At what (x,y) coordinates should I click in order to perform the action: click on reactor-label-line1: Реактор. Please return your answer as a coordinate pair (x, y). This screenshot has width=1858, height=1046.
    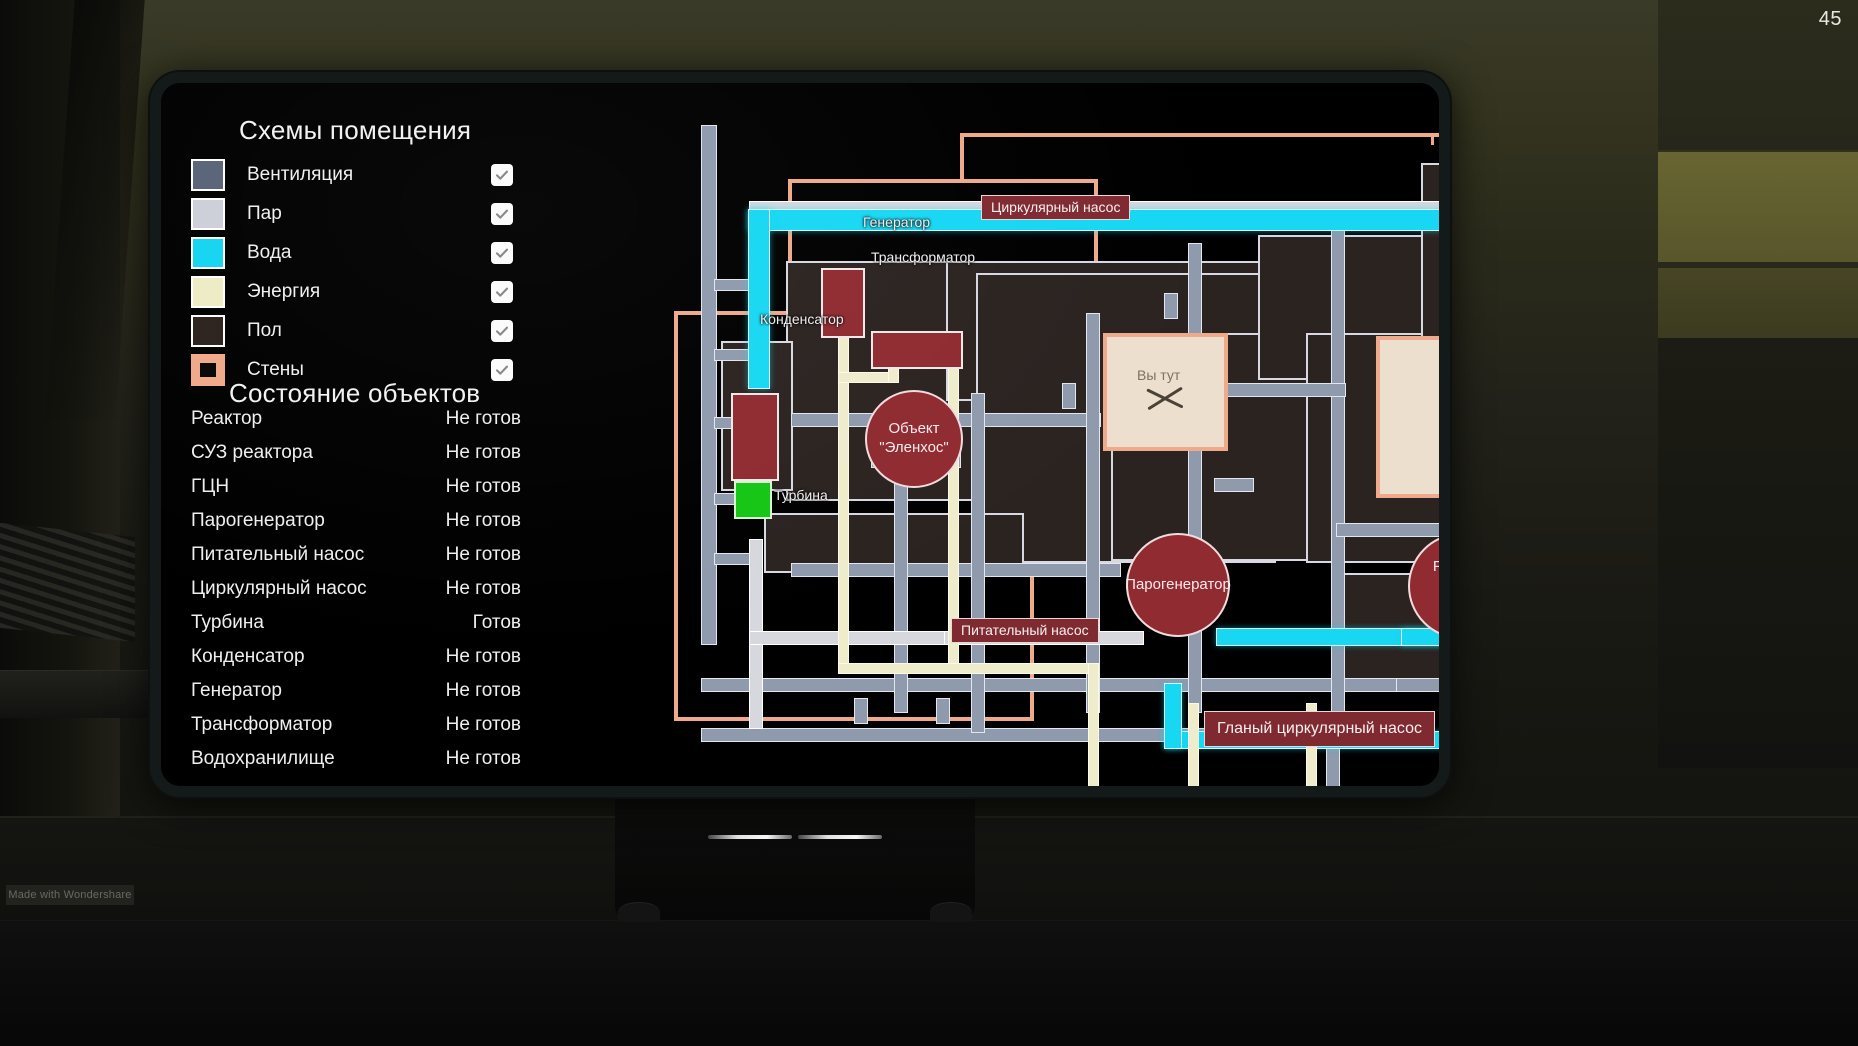
    Looking at the image, I should click on (1435, 566).